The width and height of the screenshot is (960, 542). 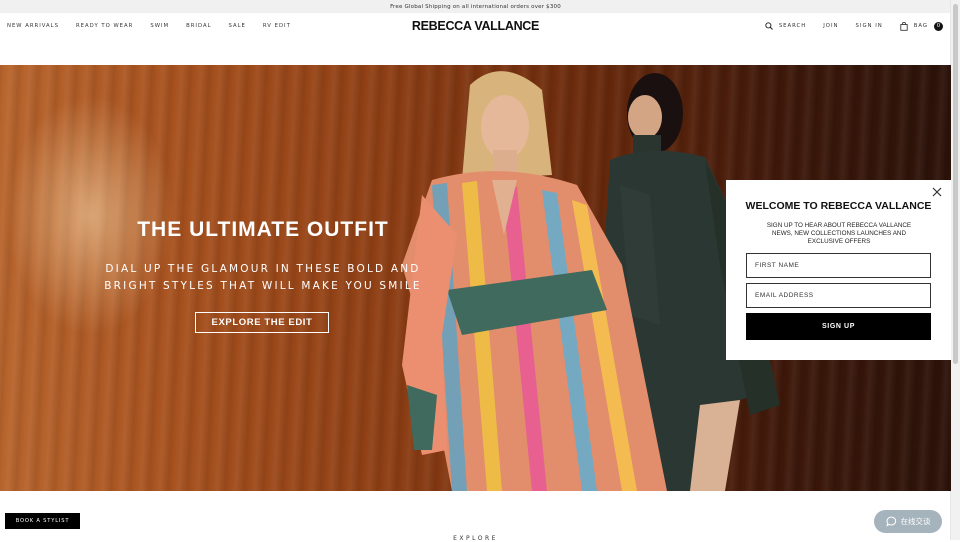 I want to click on bag-count-badge: 0, so click(x=938, y=26).